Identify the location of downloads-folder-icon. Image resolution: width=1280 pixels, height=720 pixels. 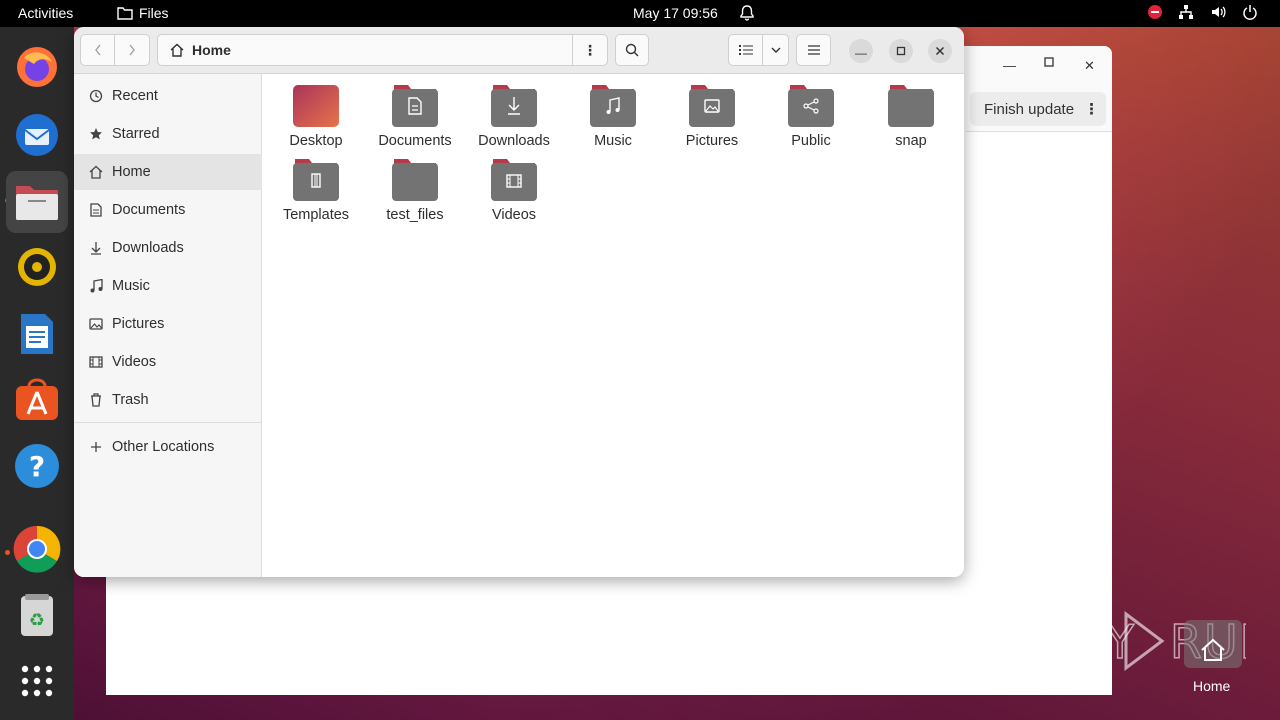
(514, 105).